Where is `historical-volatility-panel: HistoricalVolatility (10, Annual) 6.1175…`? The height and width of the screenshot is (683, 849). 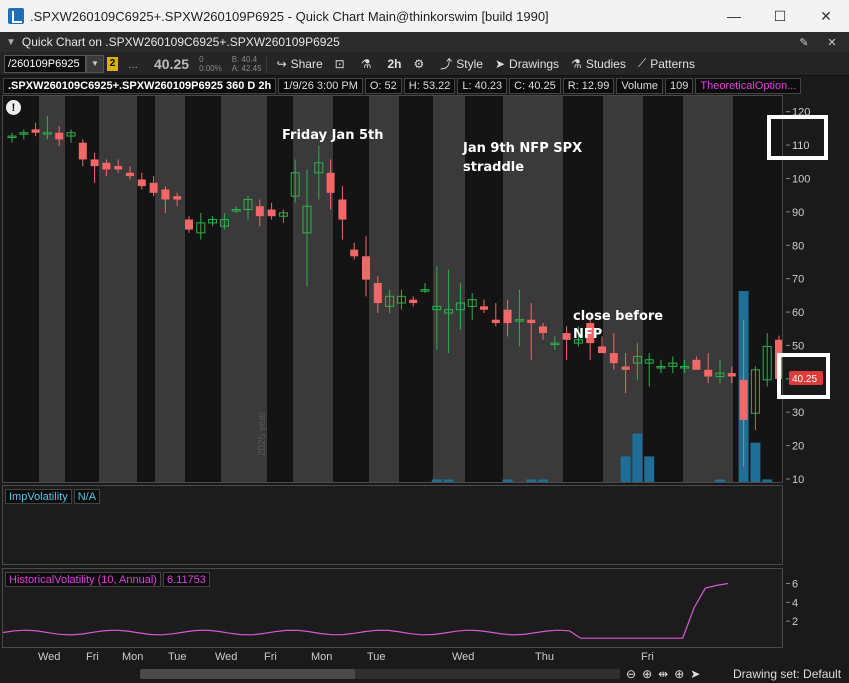
historical-volatility-panel: HistoricalVolatility (10, Annual) 6.1175… is located at coordinates (392, 608).